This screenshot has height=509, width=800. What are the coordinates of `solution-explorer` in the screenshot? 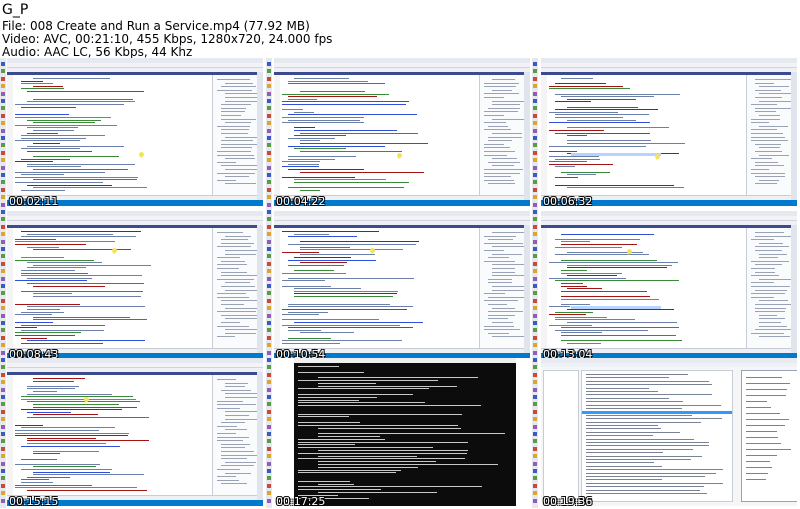 It's located at (238, 435).